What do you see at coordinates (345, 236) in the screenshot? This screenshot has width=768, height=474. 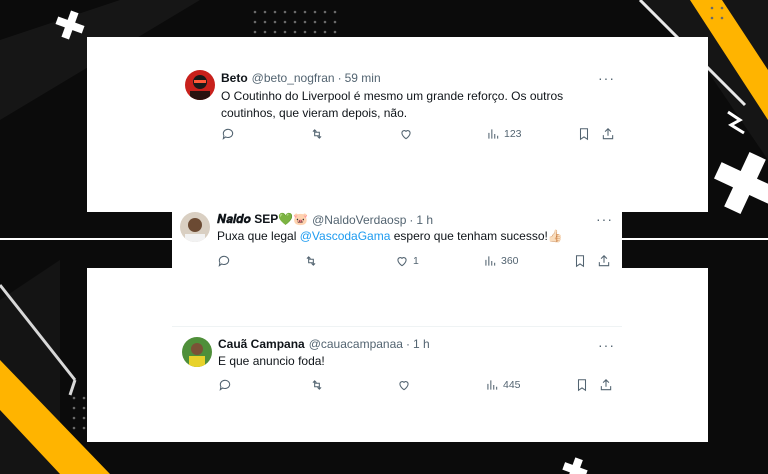 I see `mention-link: @VascodaGama` at bounding box center [345, 236].